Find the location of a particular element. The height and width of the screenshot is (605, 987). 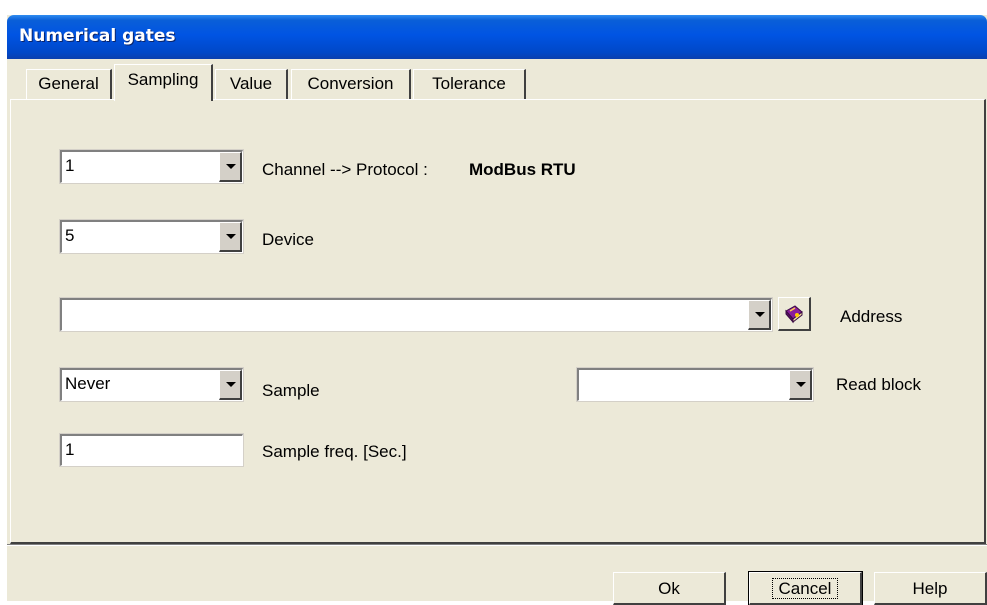

separator-highlight is located at coordinates (497, 545).